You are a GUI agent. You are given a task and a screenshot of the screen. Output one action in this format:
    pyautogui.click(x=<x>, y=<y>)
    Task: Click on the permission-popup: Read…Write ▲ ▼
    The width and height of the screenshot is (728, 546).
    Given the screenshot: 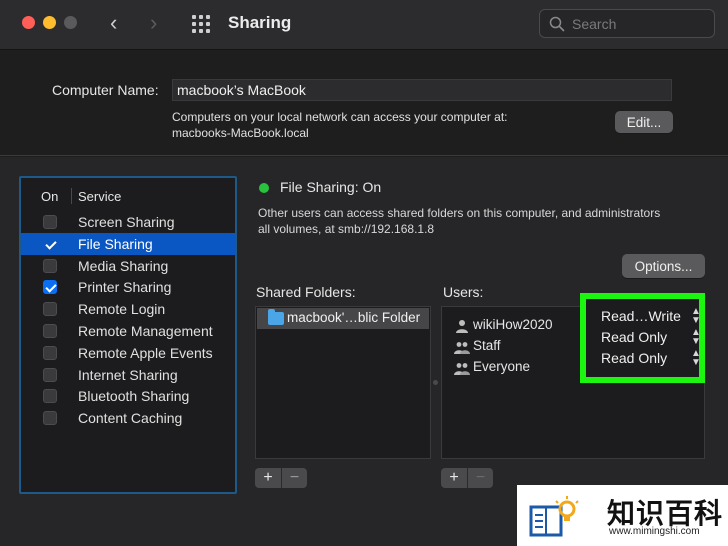 What is the action you would take?
    pyautogui.click(x=651, y=317)
    